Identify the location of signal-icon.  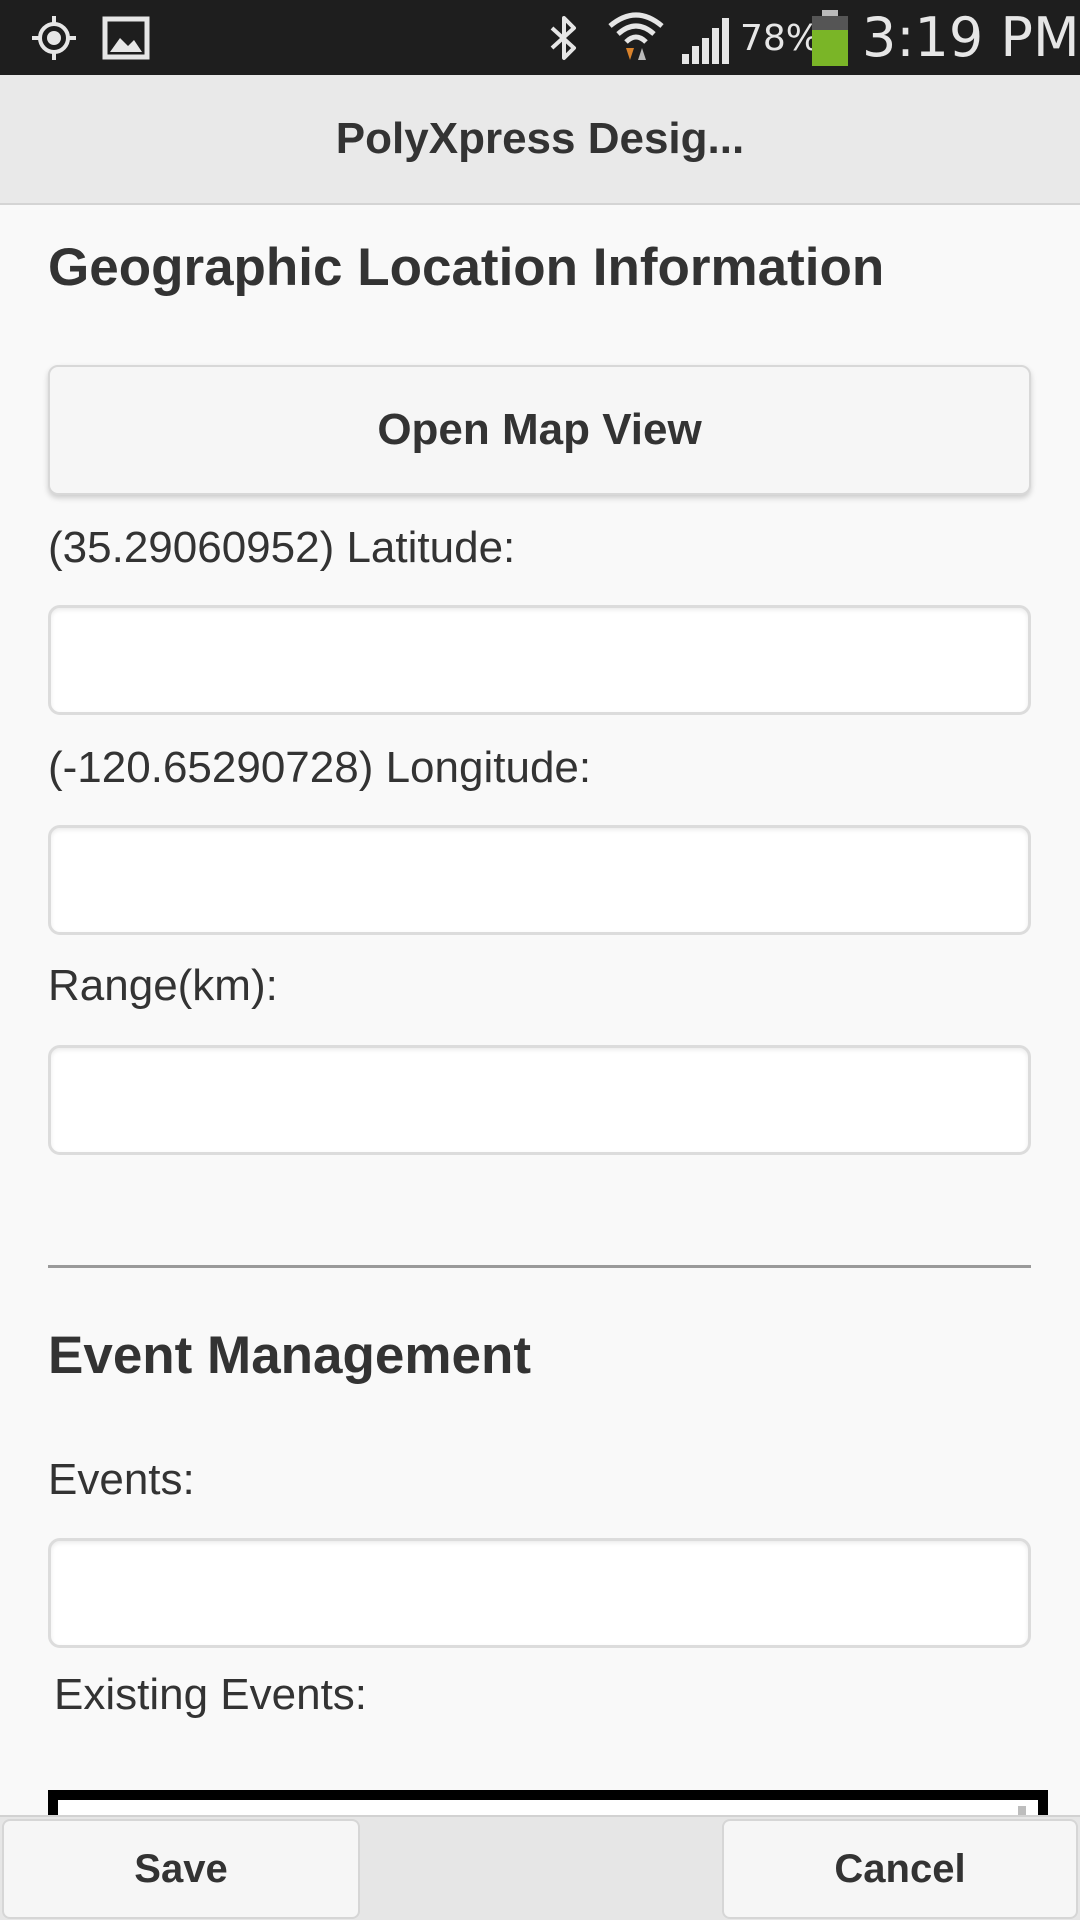
(707, 39).